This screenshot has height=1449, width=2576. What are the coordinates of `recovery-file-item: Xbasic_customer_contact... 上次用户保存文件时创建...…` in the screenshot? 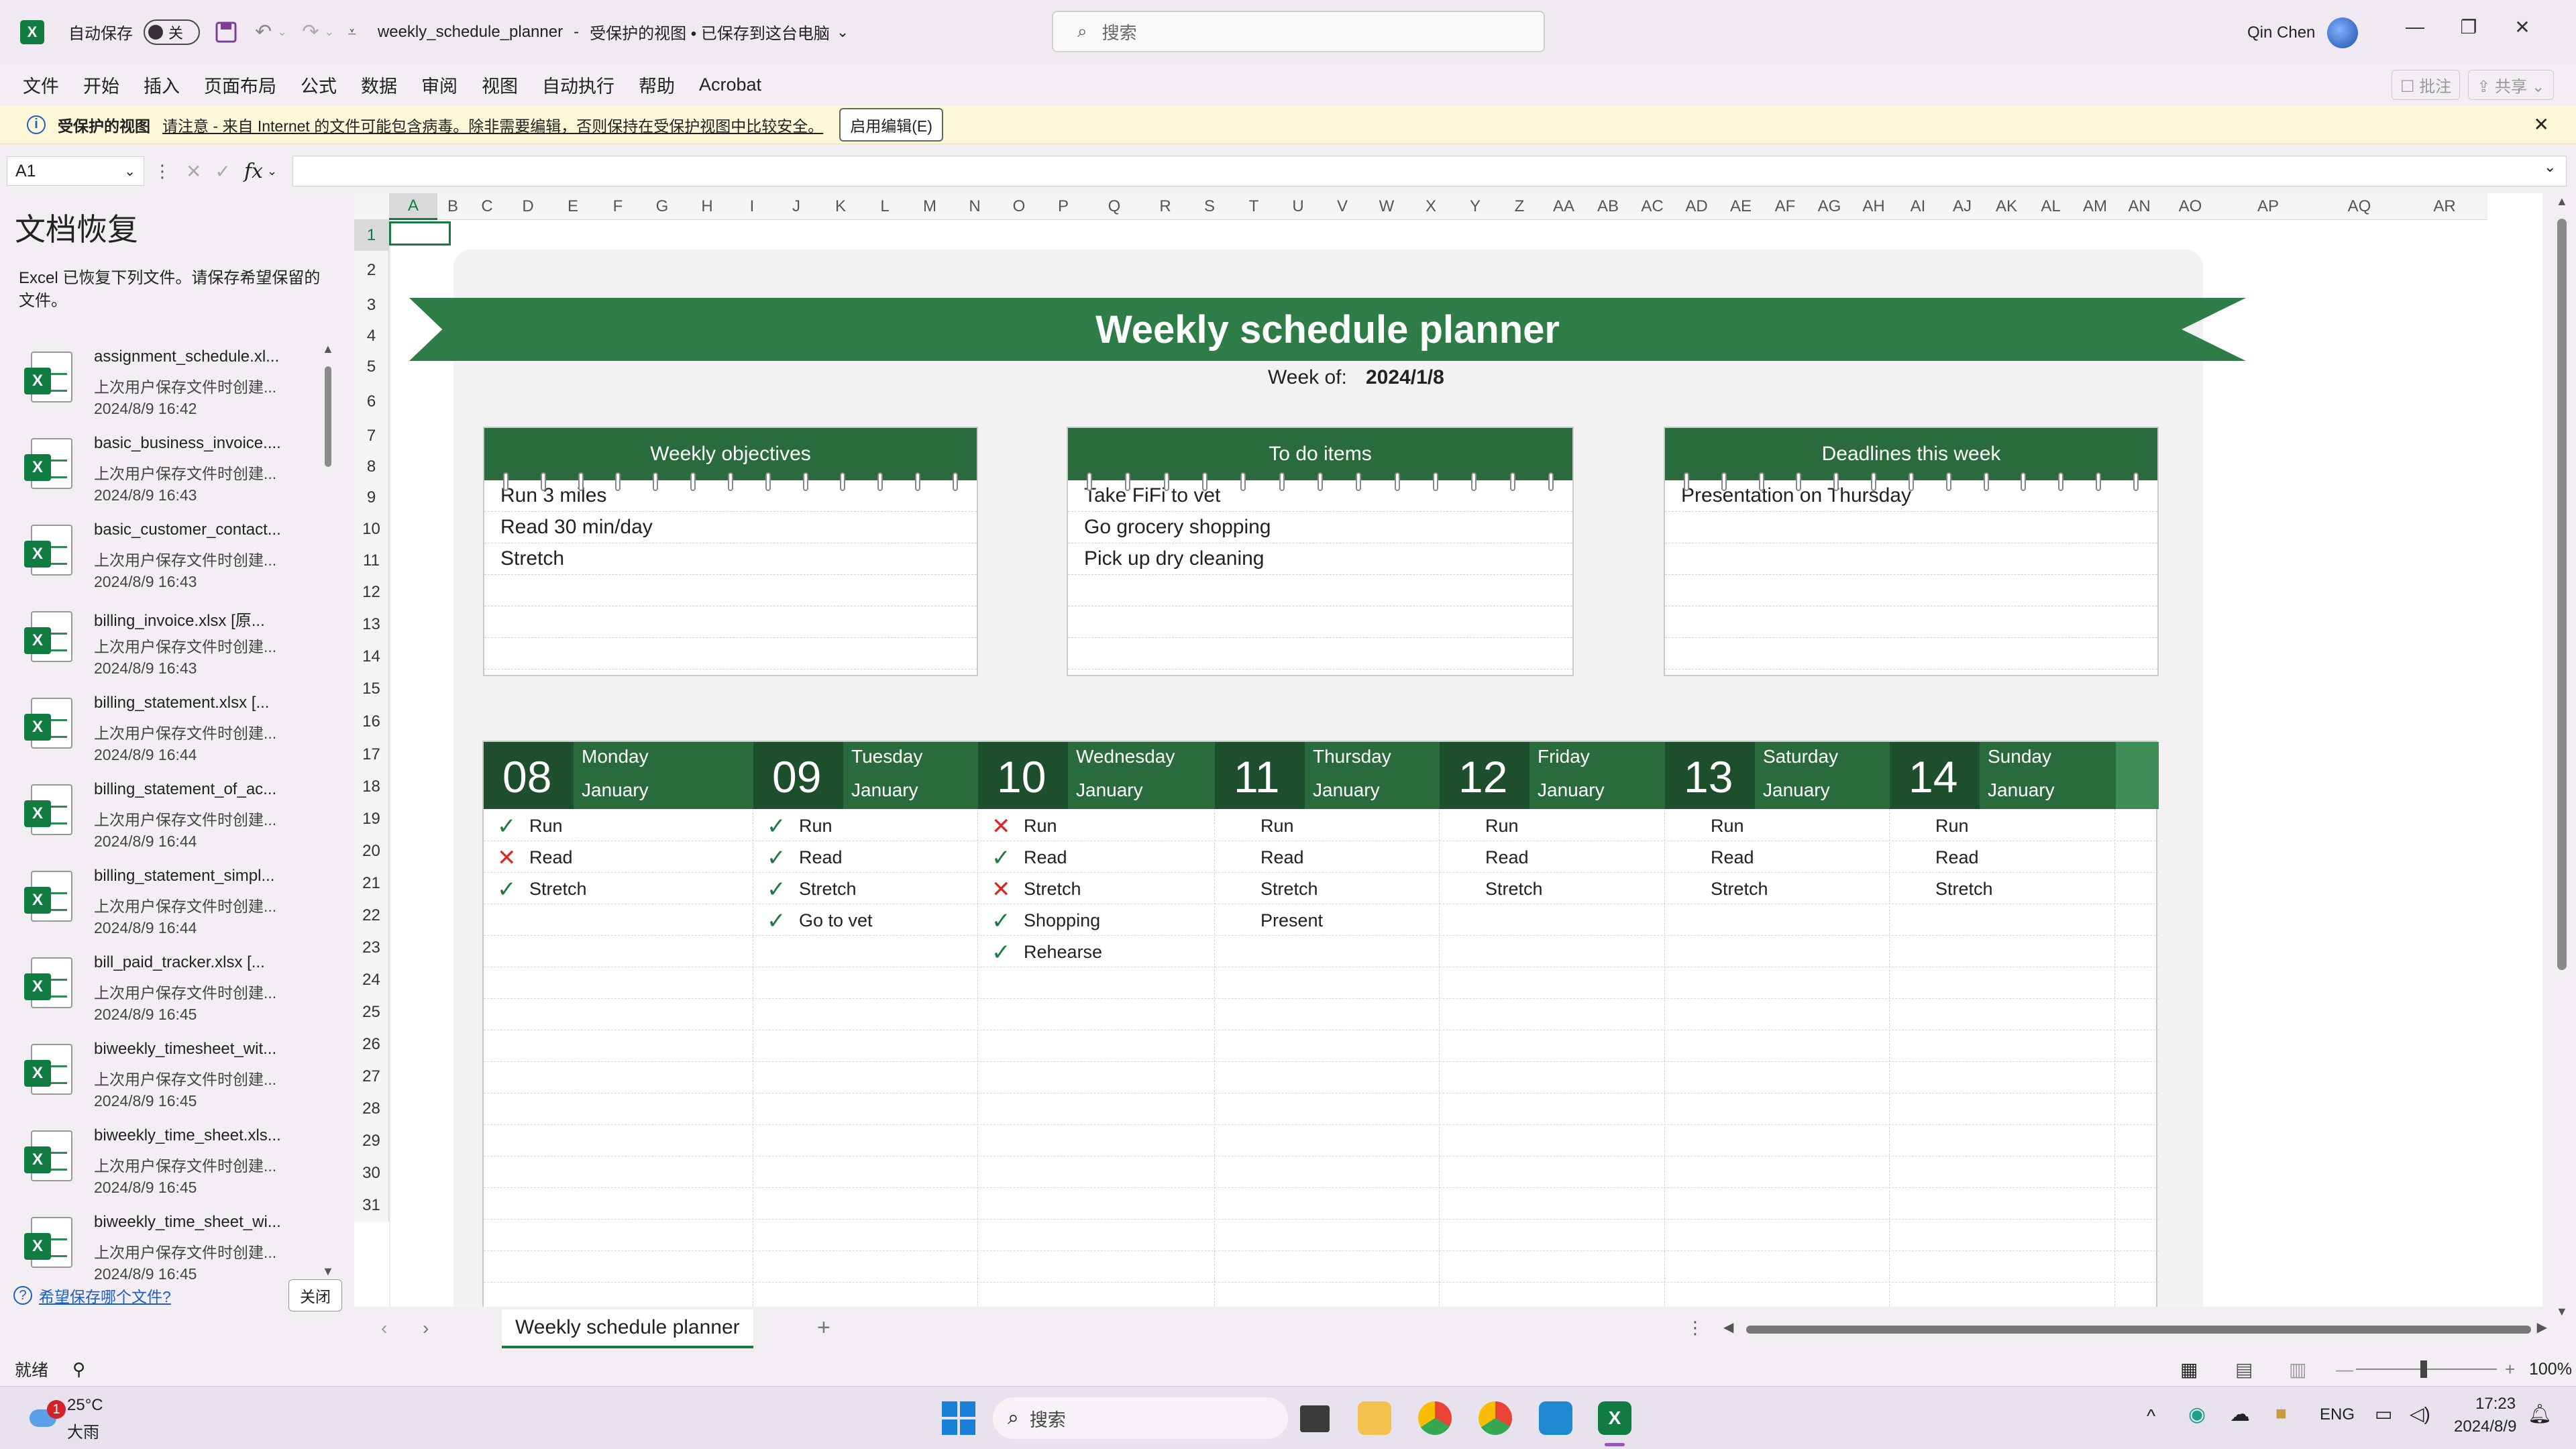 It's located at (161, 557).